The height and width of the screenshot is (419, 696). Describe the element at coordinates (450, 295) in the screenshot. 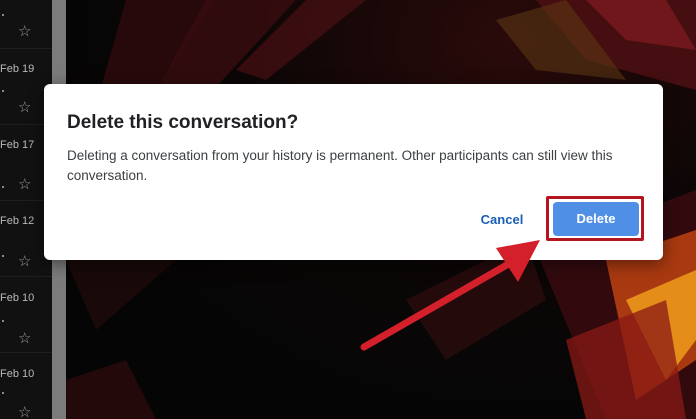

I see `arrow-annotation` at that location.